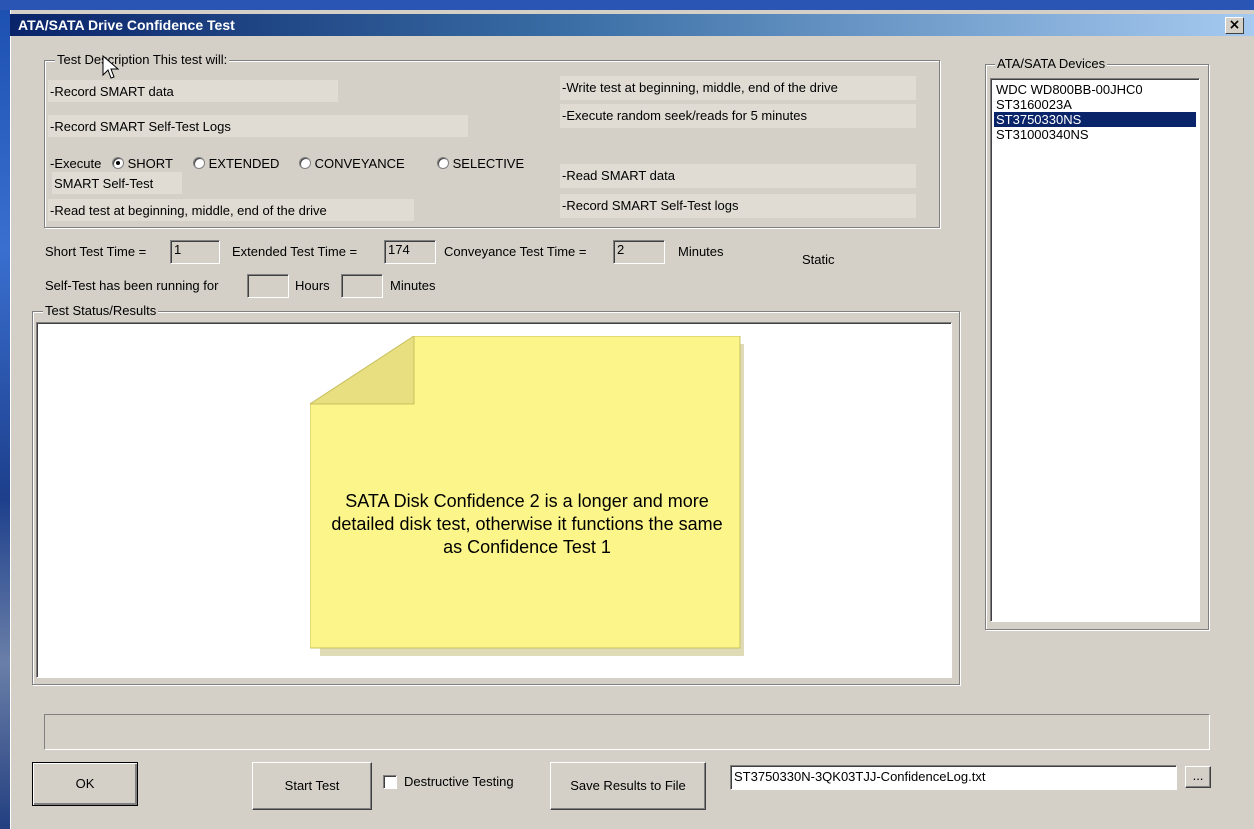 Image resolution: width=1254 pixels, height=829 pixels. What do you see at coordinates (413, 285) in the screenshot?
I see `minutes-running-label: Minutes` at bounding box center [413, 285].